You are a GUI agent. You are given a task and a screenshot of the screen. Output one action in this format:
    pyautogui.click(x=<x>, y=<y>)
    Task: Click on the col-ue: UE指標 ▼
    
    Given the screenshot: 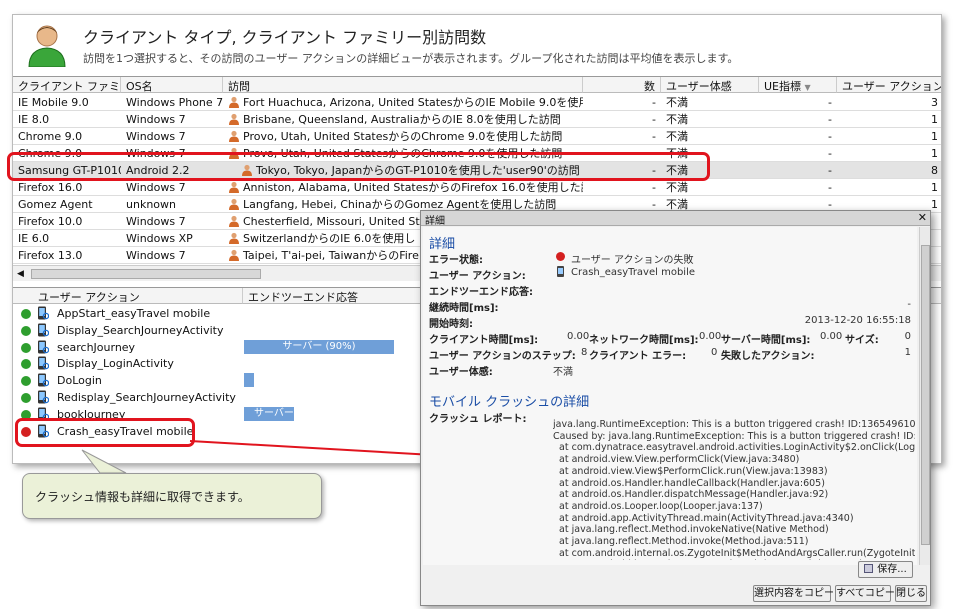 What is the action you would take?
    pyautogui.click(x=798, y=85)
    